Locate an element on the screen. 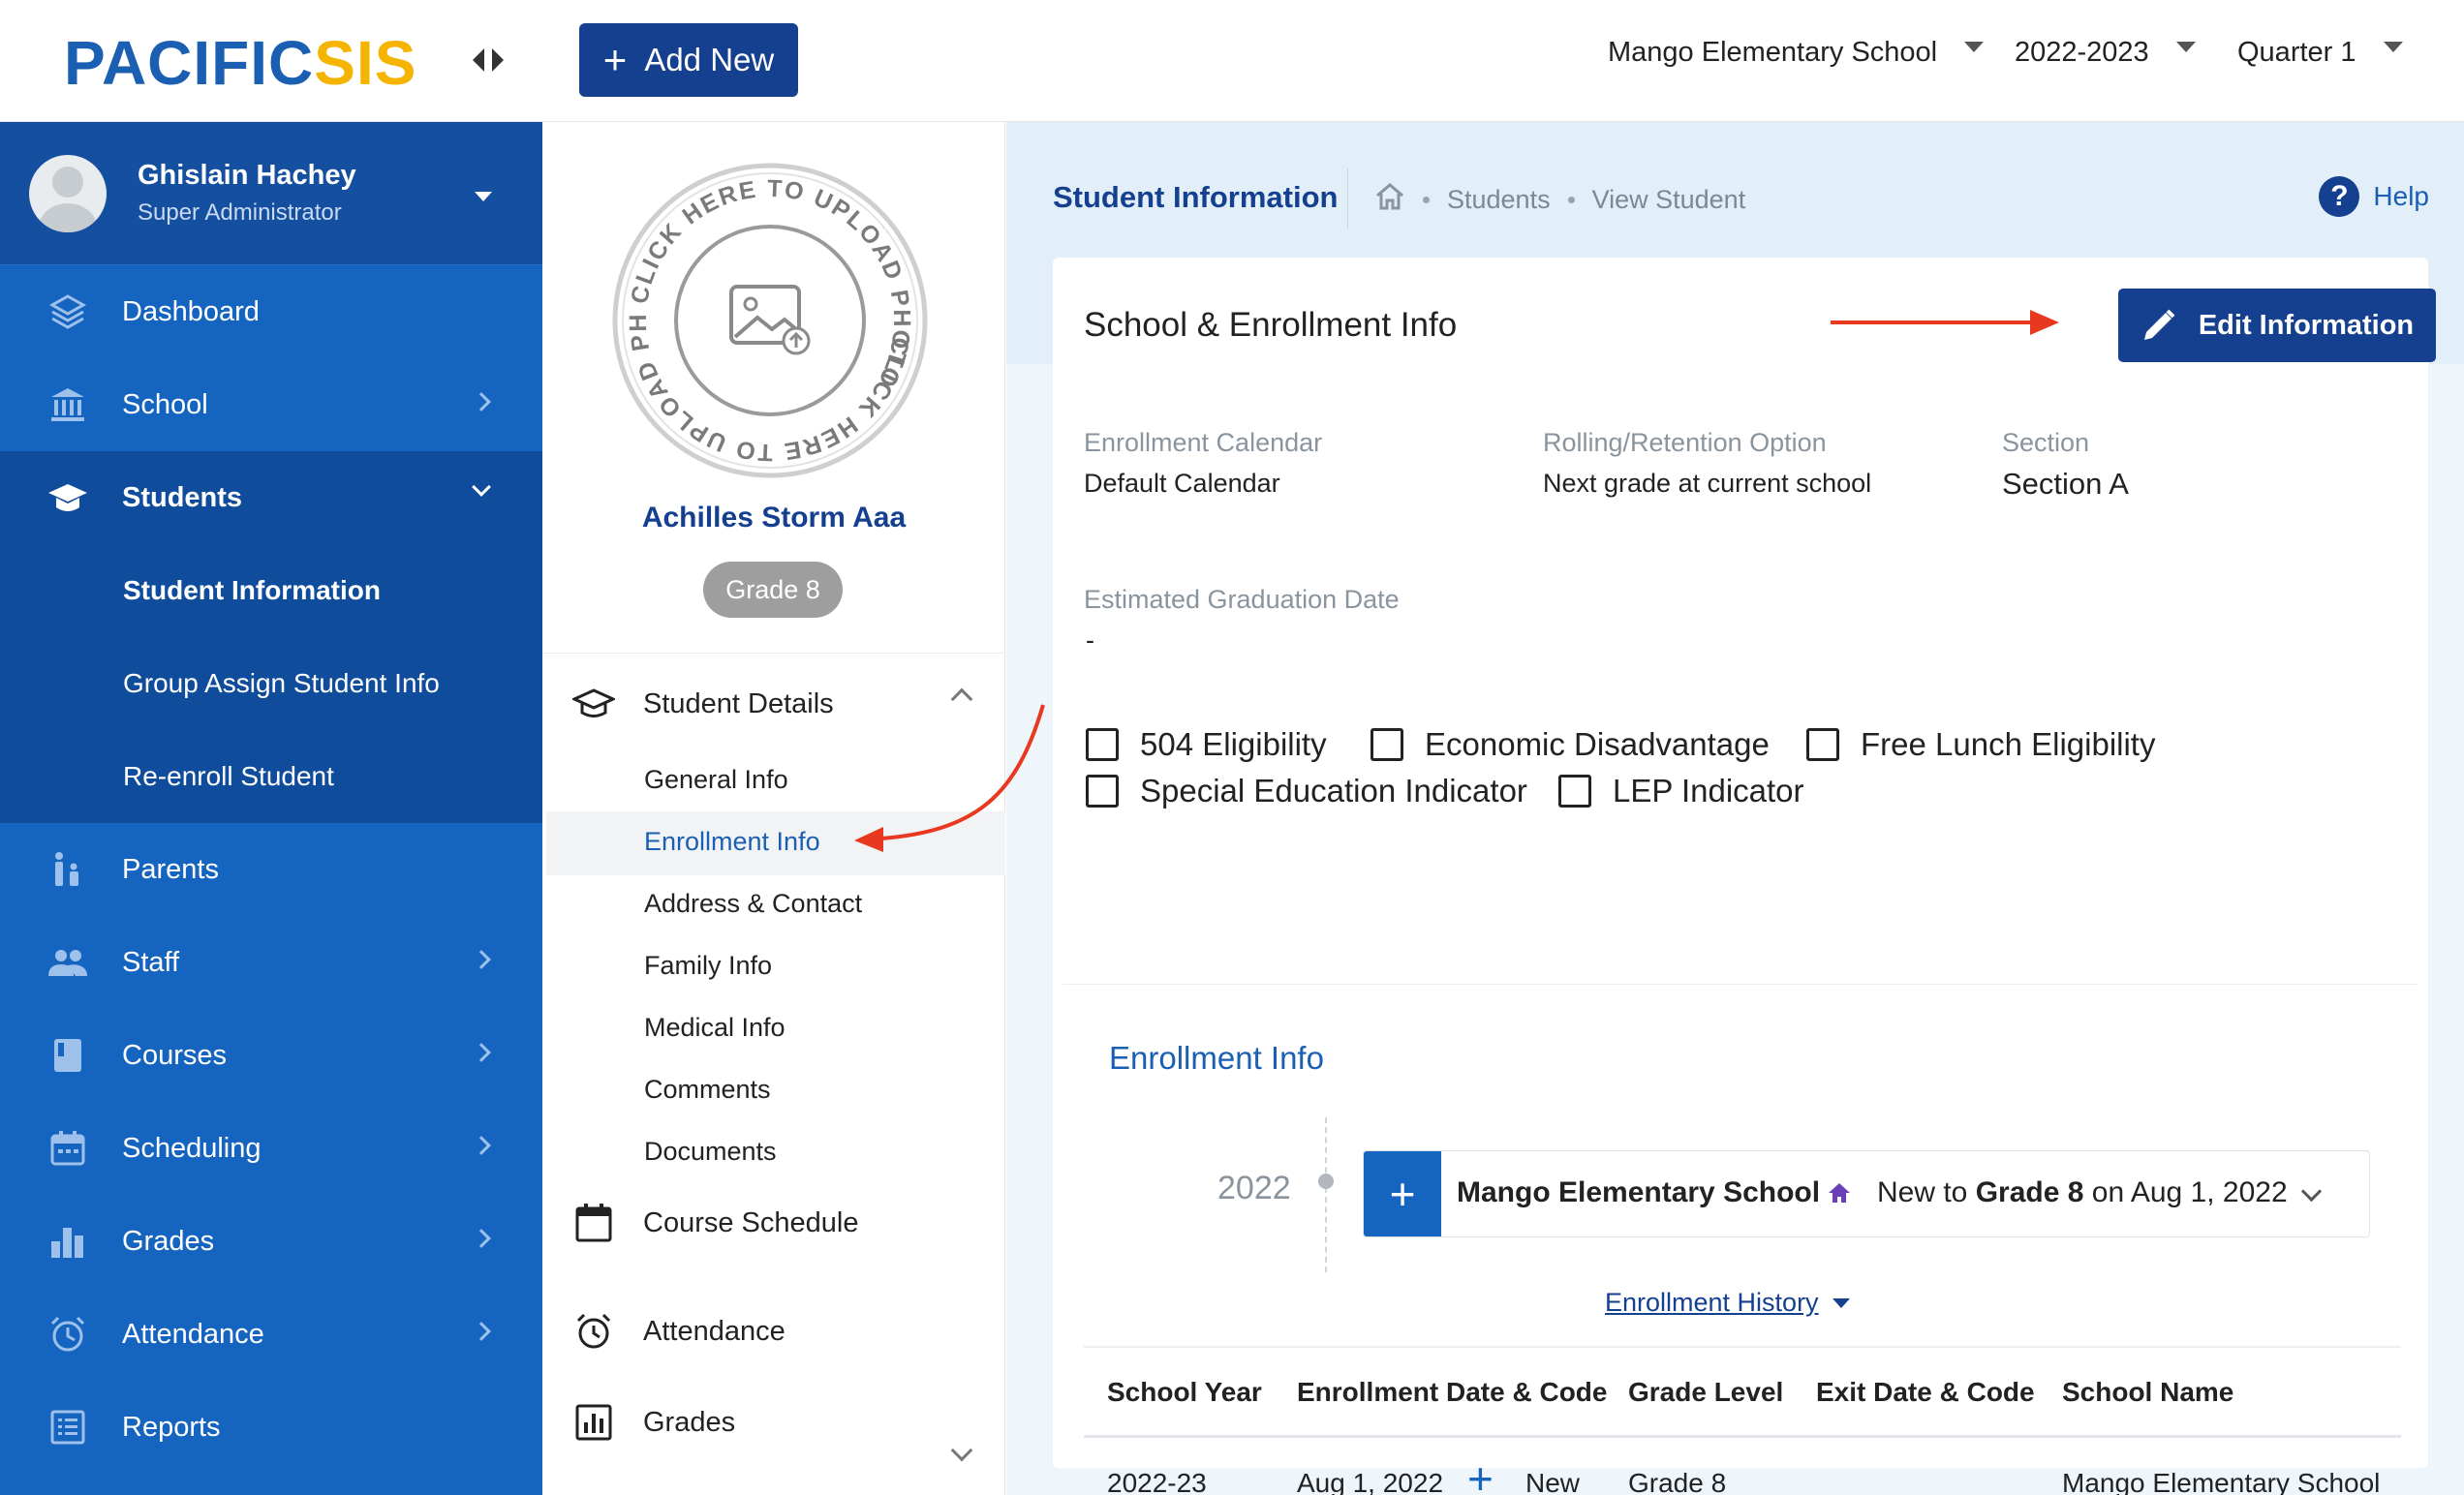 This screenshot has height=1495, width=2464. edit-information-button: Edit Information is located at coordinates (2277, 325).